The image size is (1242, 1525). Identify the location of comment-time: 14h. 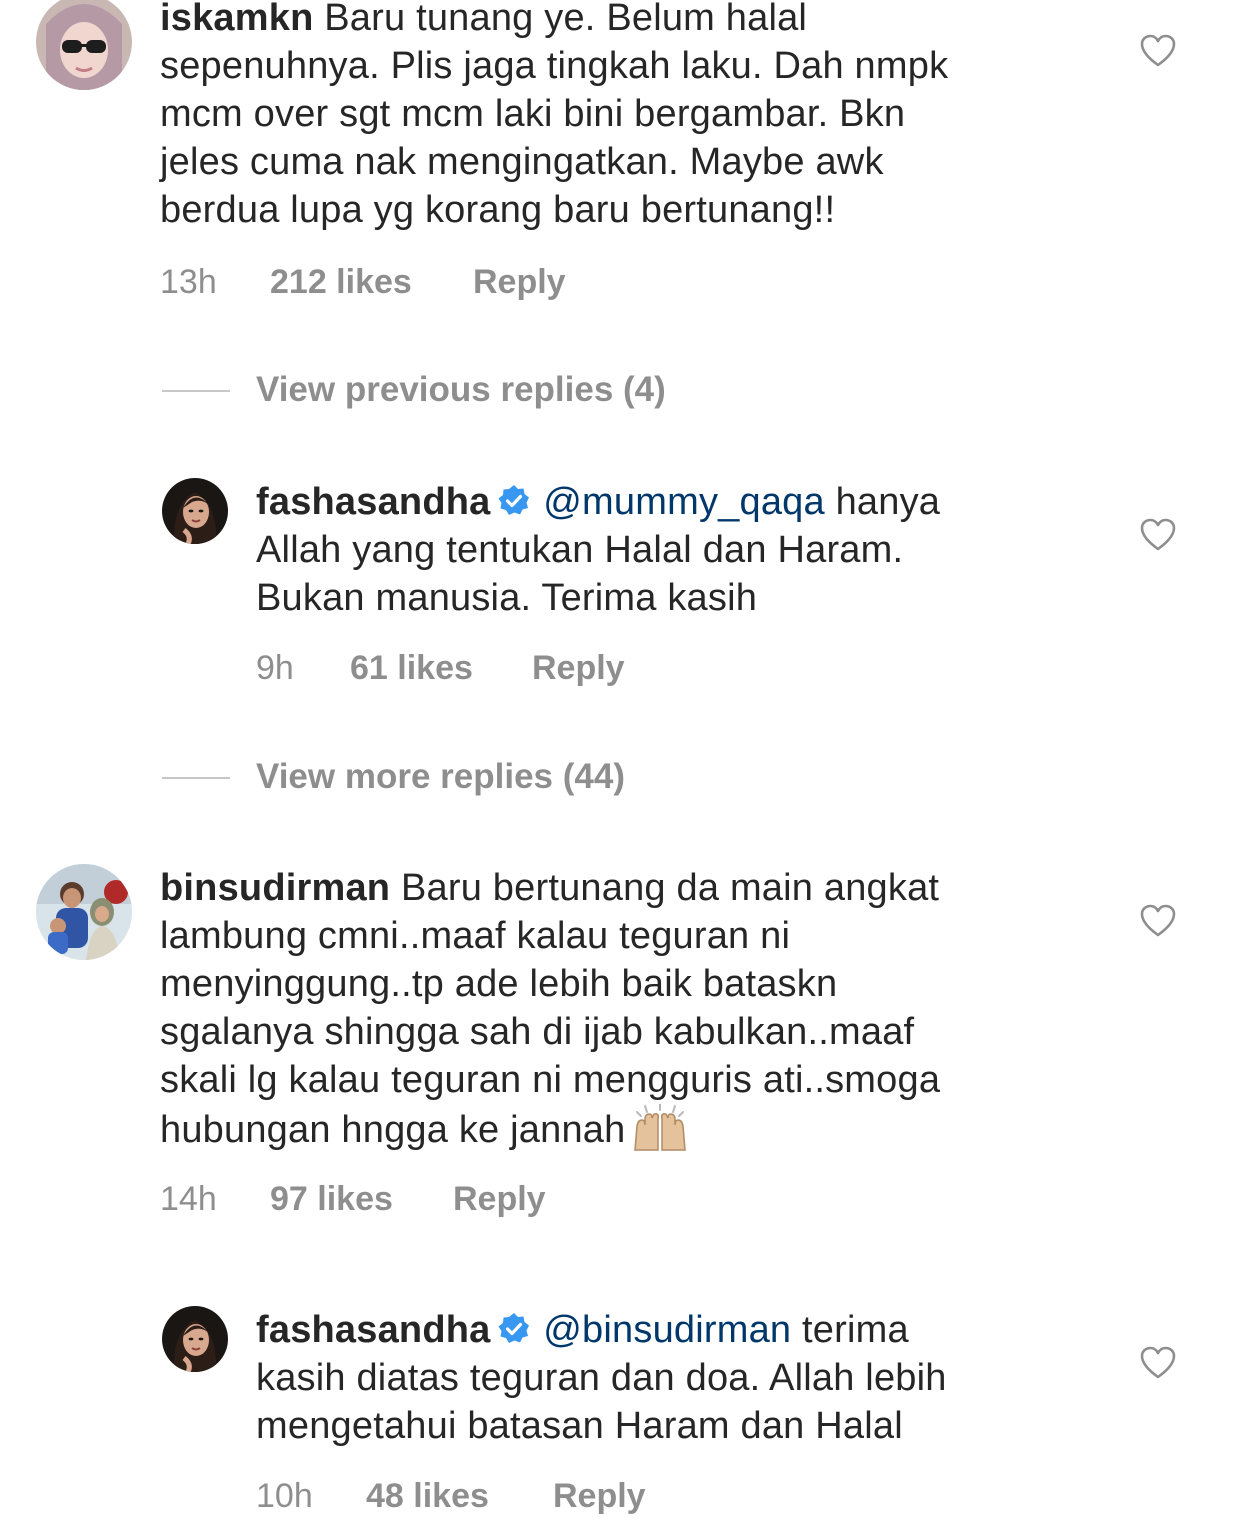
(188, 1199).